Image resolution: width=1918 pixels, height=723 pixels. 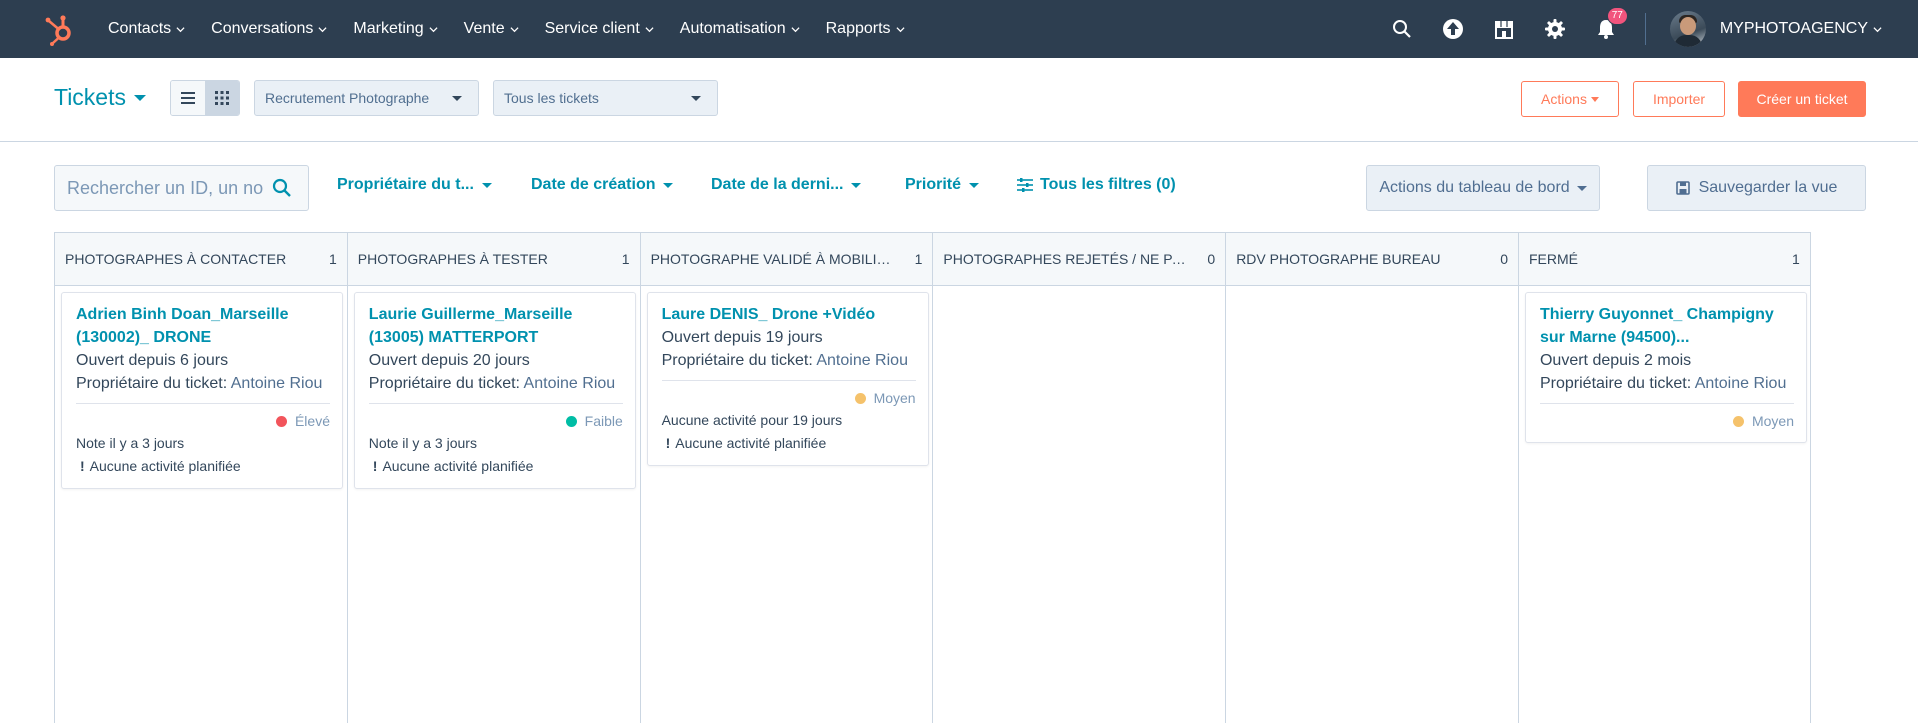 What do you see at coordinates (602, 185) in the screenshot?
I see `creation-date-filter: Date de création` at bounding box center [602, 185].